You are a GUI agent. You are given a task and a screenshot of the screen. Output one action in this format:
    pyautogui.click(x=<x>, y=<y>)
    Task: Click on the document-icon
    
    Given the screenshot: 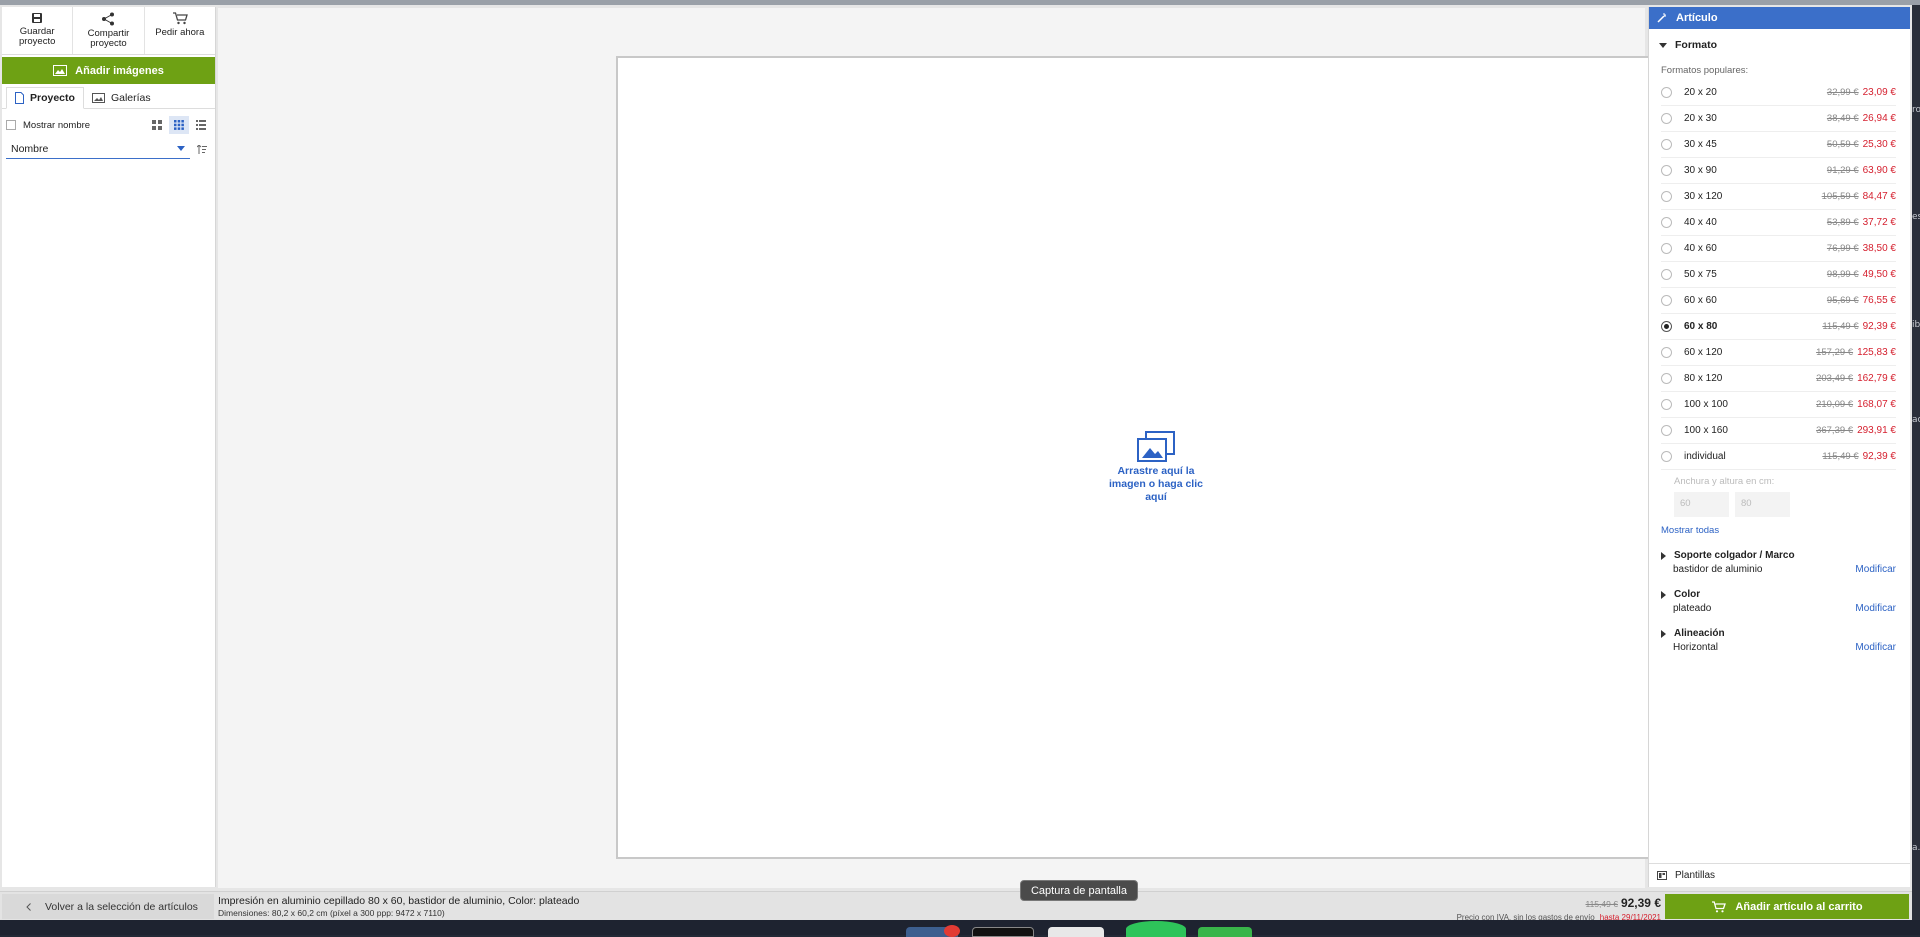 What is the action you would take?
    pyautogui.click(x=19, y=98)
    